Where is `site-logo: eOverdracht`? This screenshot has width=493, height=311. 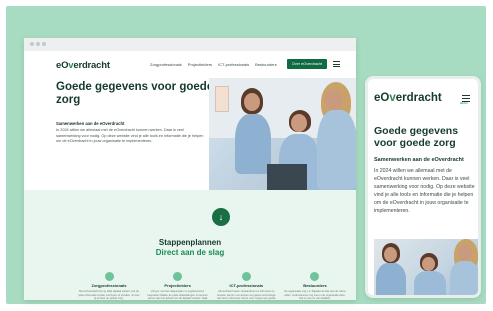
site-logo: eOverdracht is located at coordinates (83, 65).